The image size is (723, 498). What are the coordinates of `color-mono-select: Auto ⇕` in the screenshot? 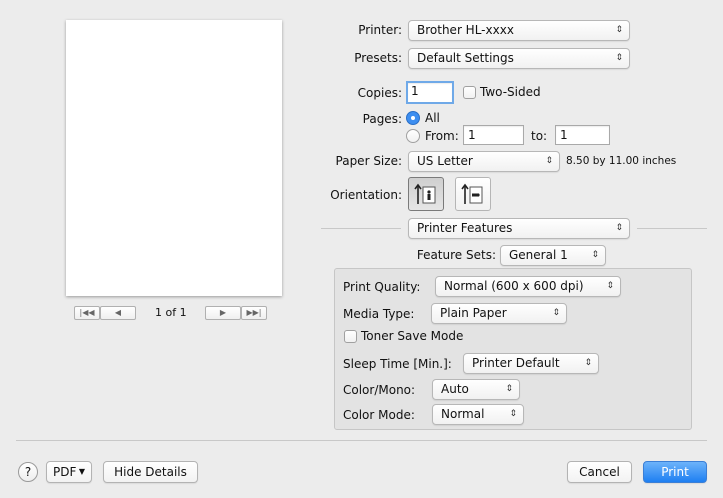 It's located at (476, 389).